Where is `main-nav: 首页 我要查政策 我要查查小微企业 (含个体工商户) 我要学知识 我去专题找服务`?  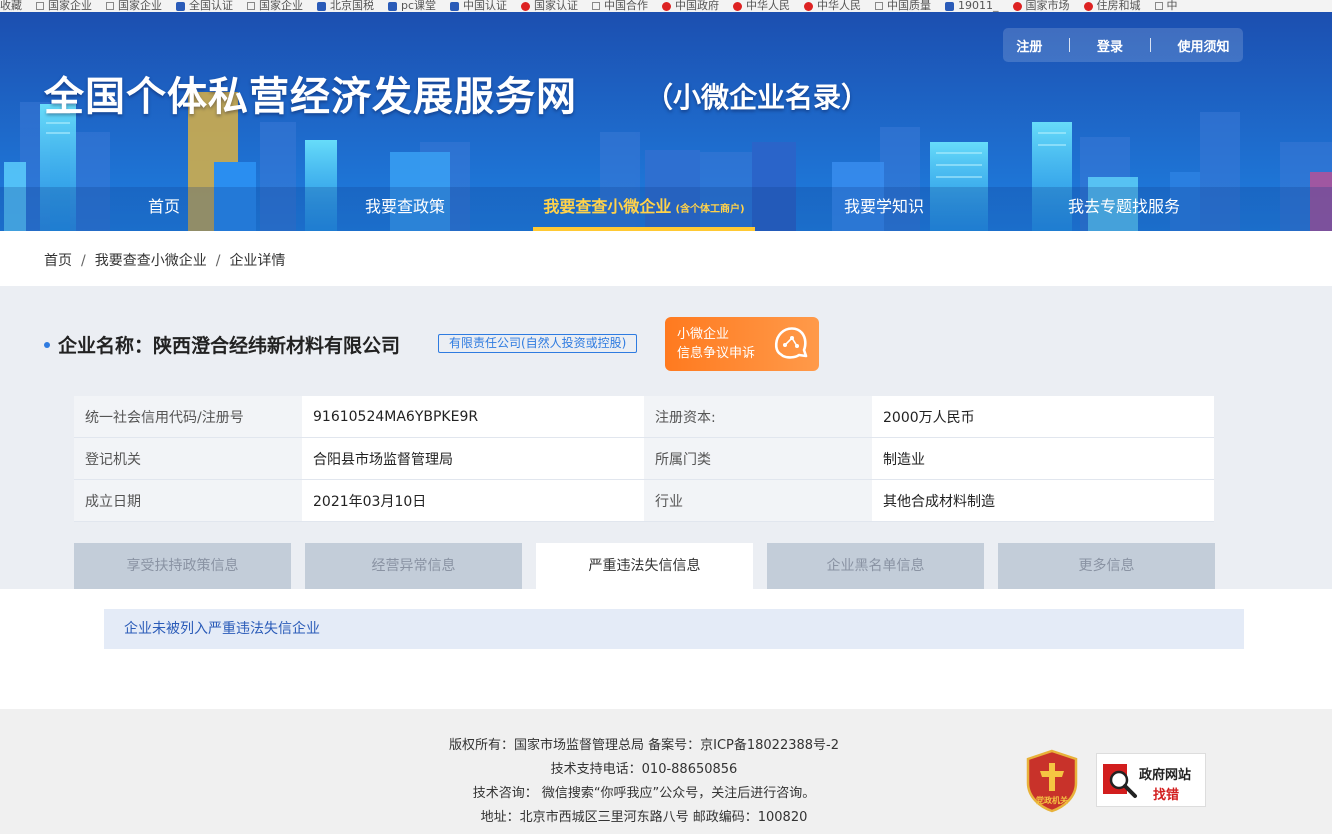 main-nav: 首页 我要查政策 我要查查小微企业 (含个体工商户) 我要学知识 我去专题找服务 is located at coordinates (666, 209).